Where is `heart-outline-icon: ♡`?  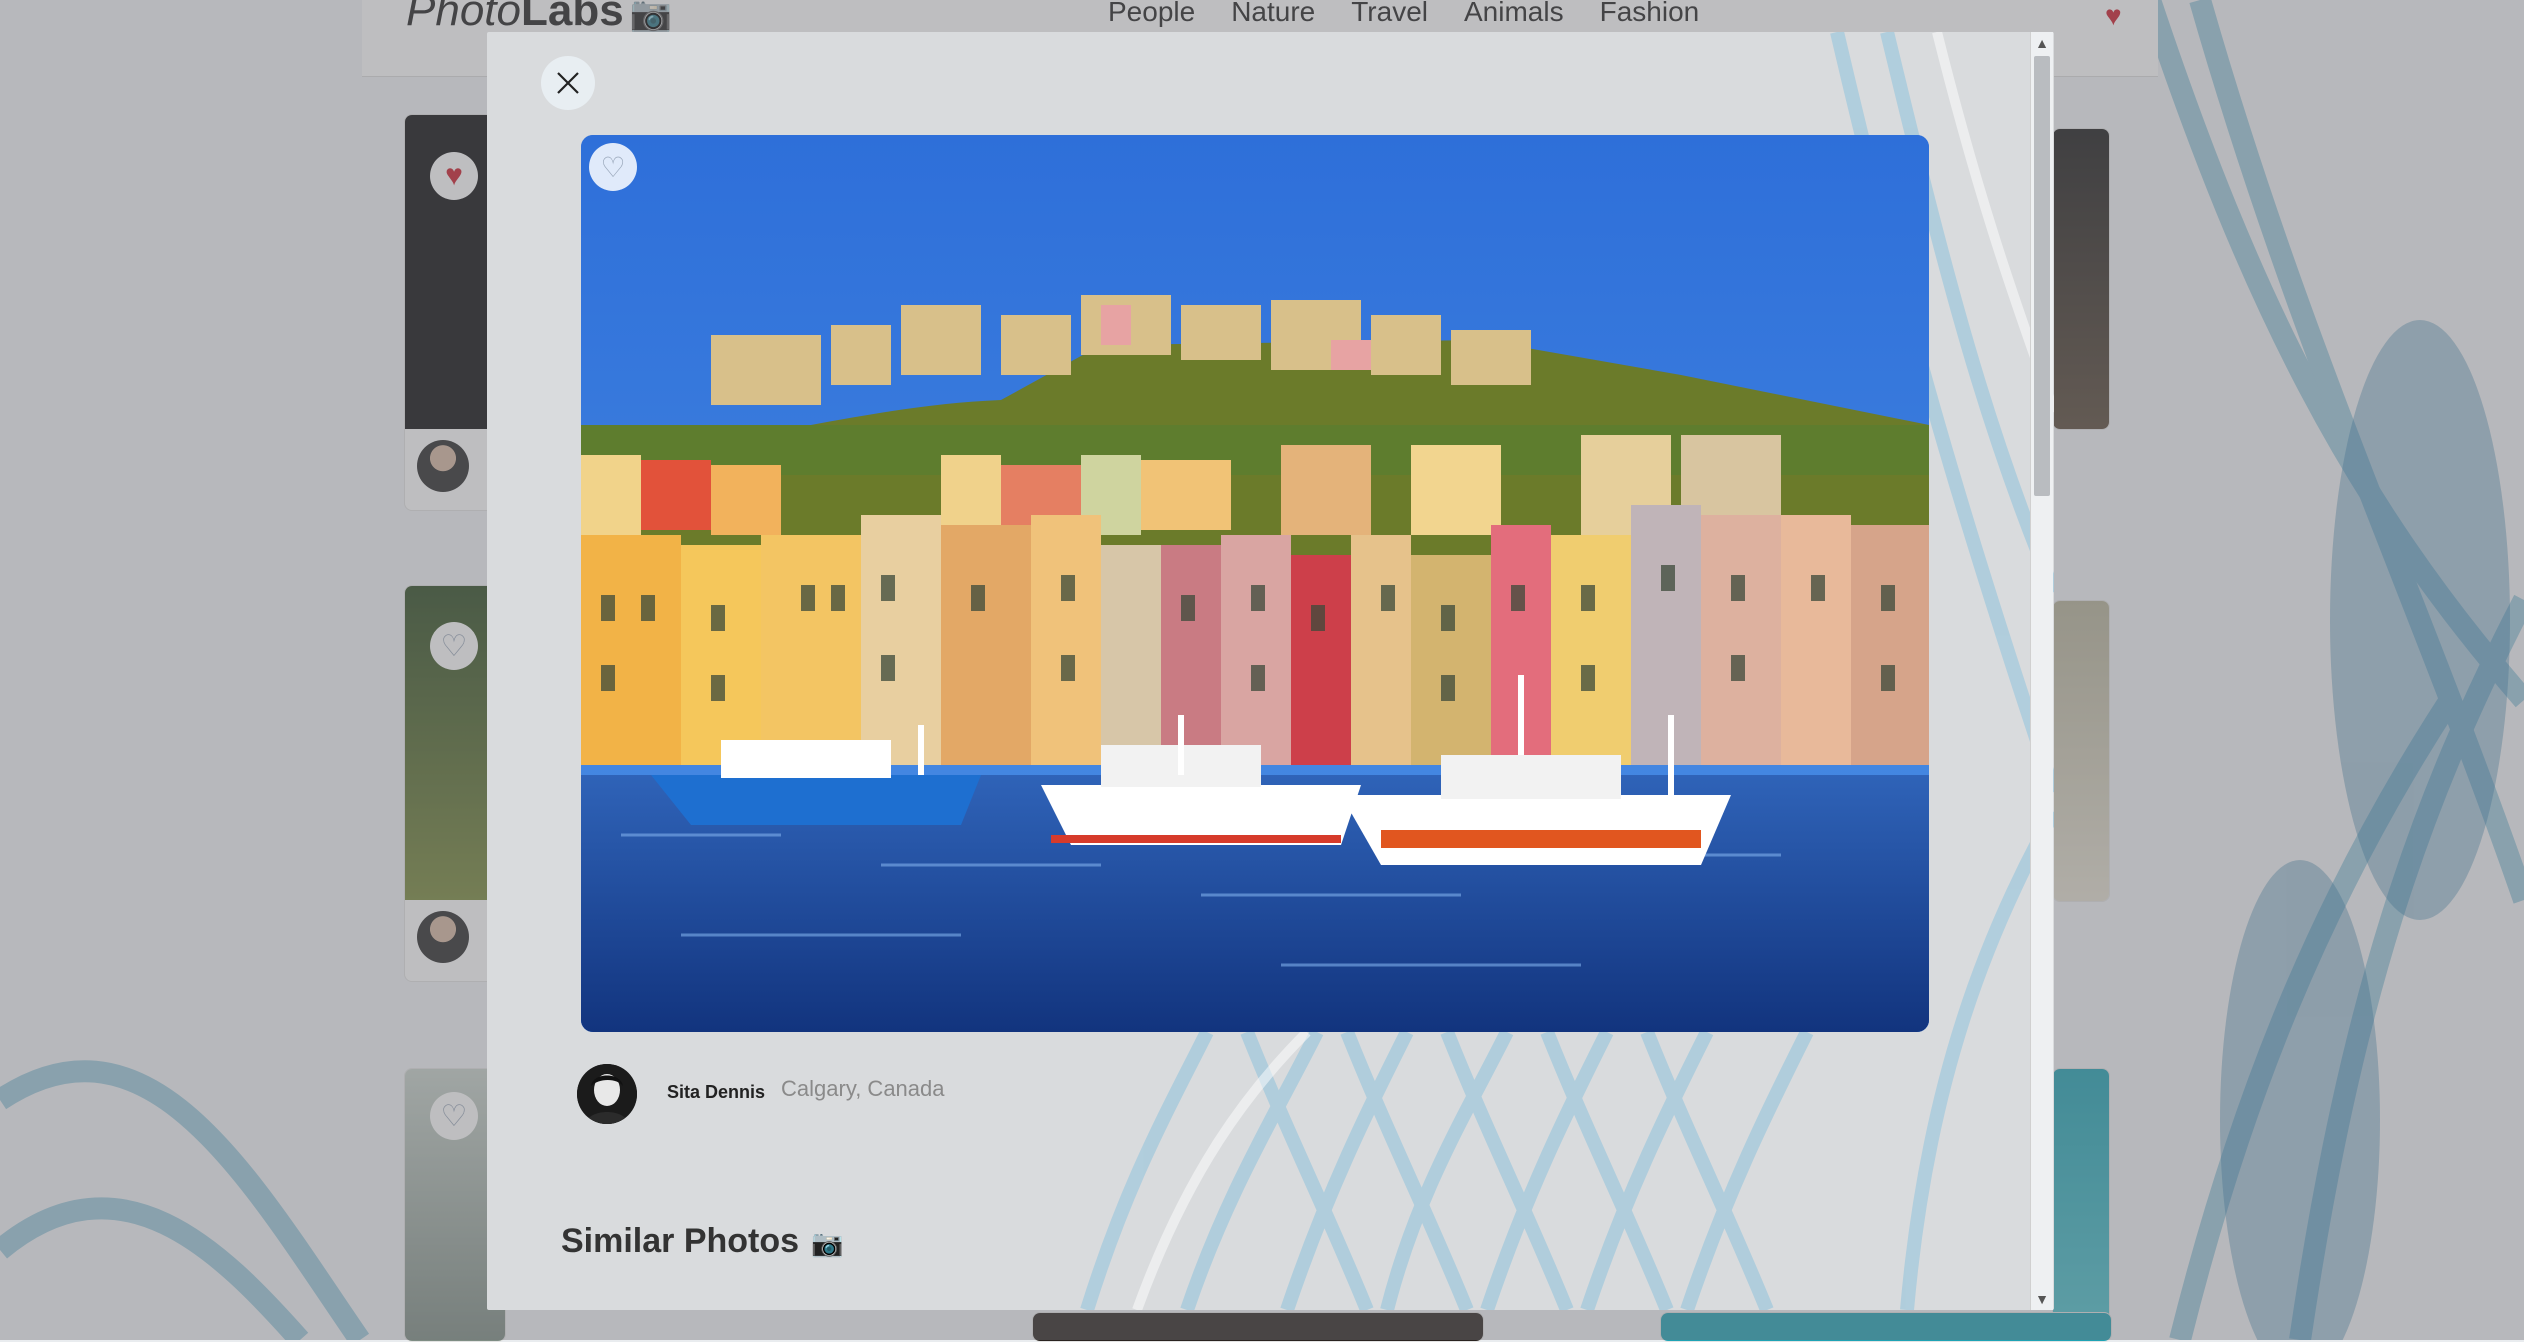
heart-outline-icon: ♡ is located at coordinates (613, 167).